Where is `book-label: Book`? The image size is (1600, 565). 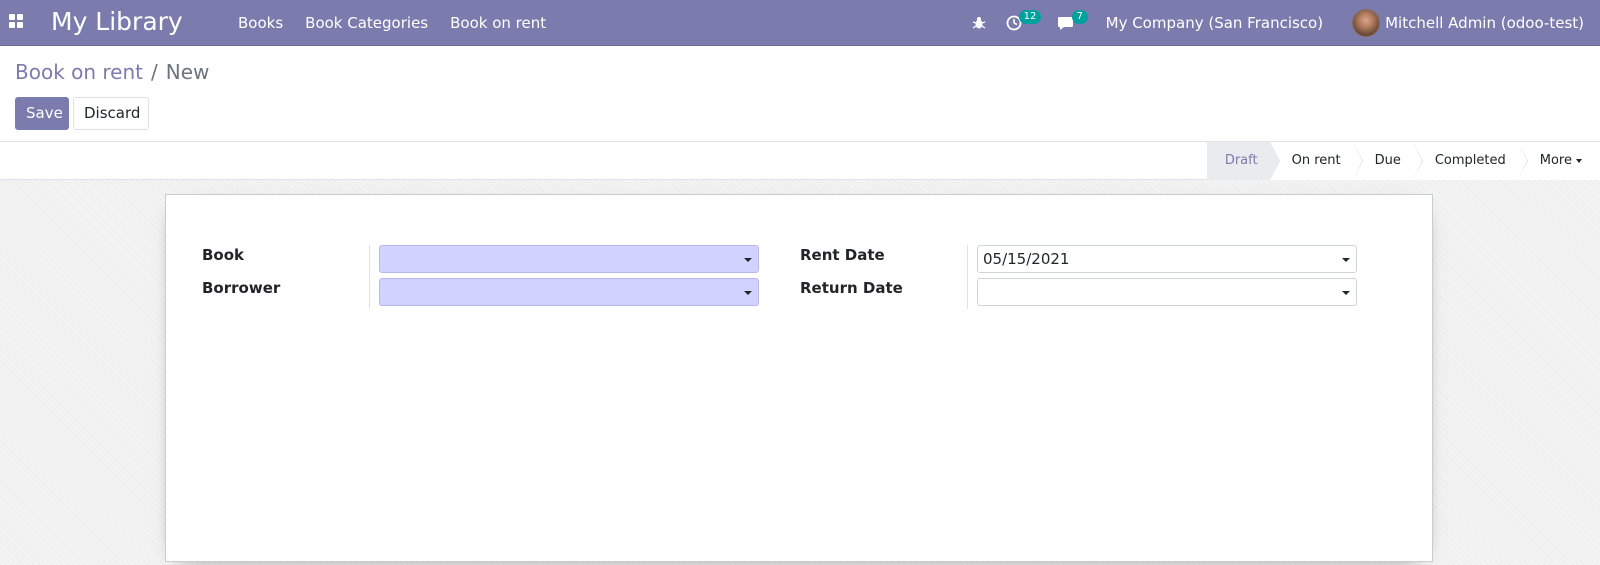 book-label: Book is located at coordinates (223, 255).